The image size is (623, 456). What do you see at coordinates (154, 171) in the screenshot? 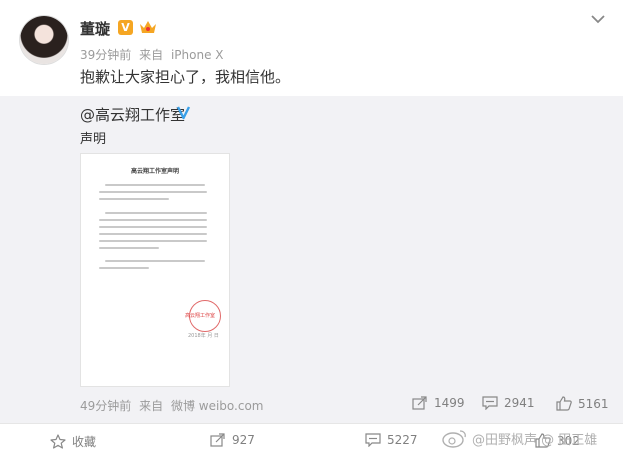
I see `document-title: 高云翔工作室声明` at bounding box center [154, 171].